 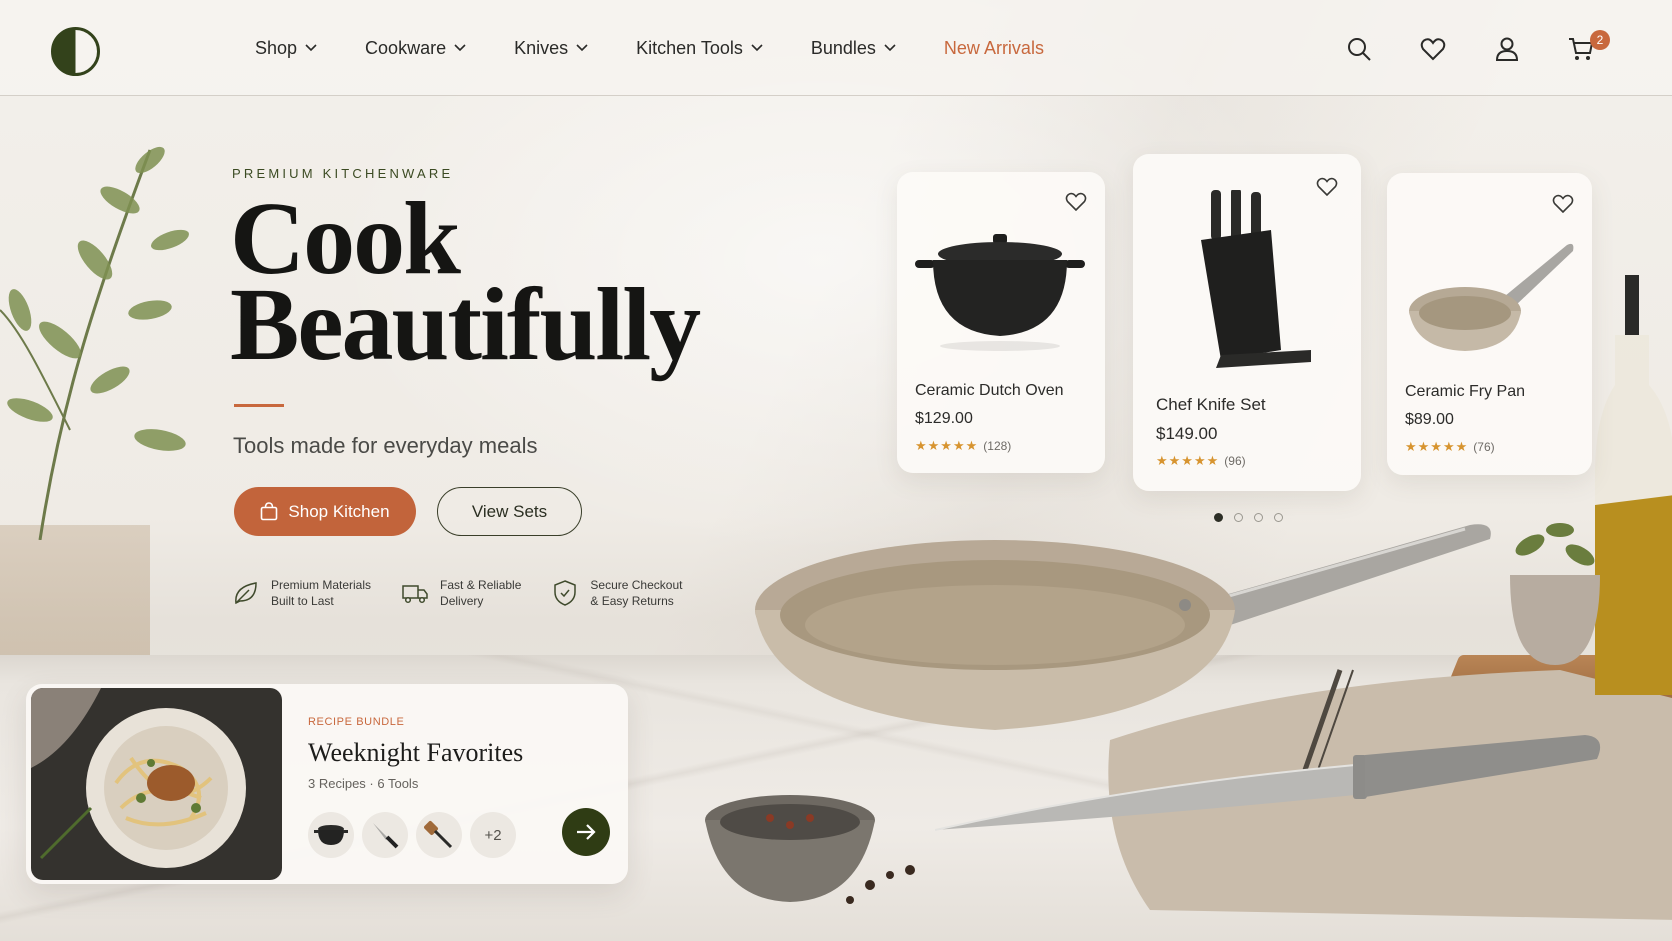 I want to click on plant-illustration, so click(x=94, y=343).